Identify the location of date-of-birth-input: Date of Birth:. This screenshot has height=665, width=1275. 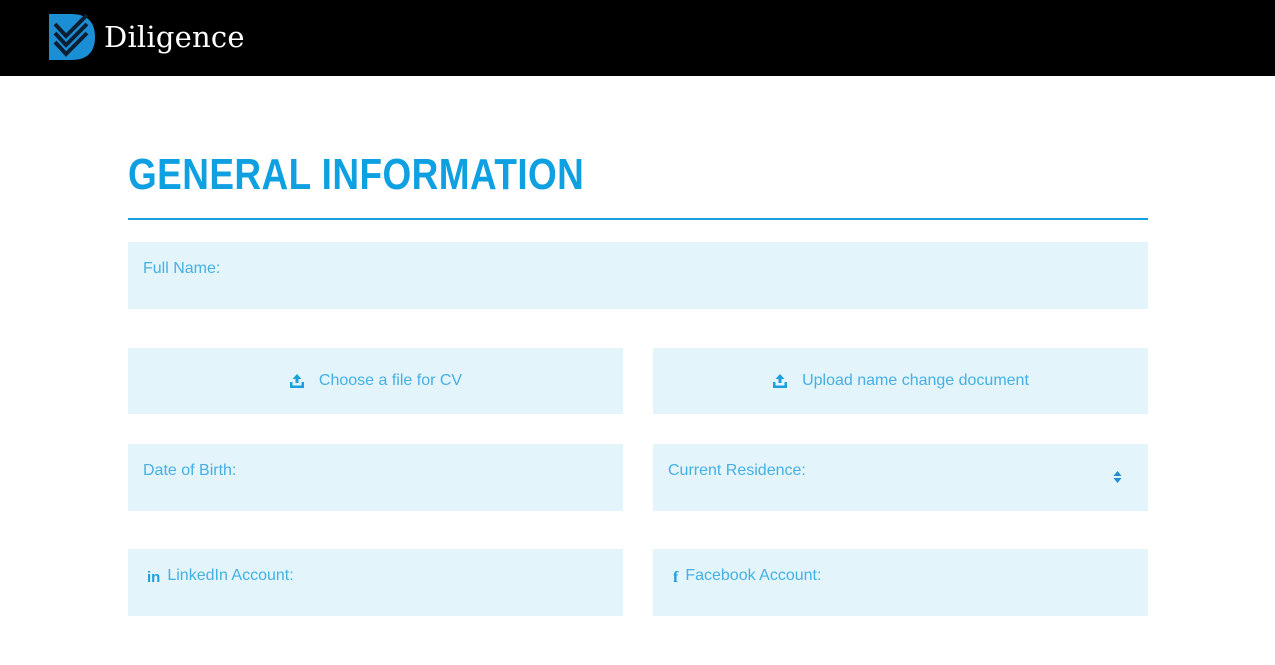
(375, 477).